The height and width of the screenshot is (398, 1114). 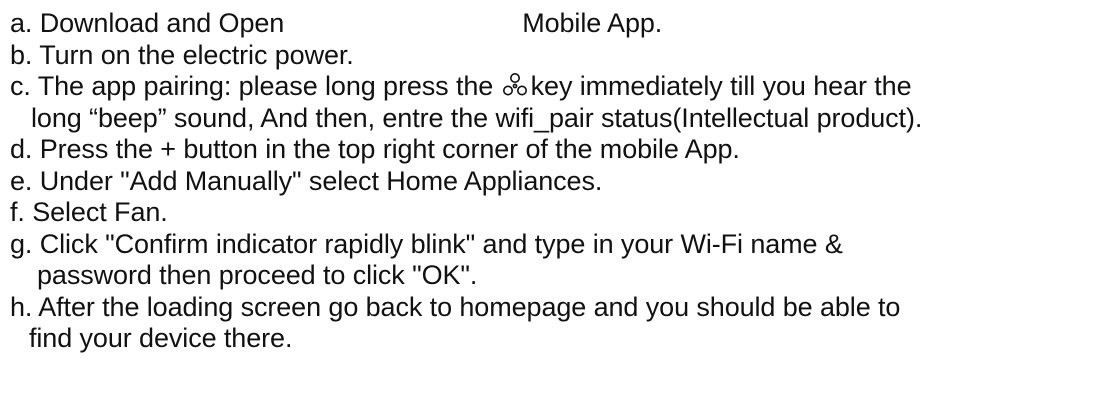 What do you see at coordinates (560, 56) in the screenshot?
I see `step-b: b. Turn on the electric power.` at bounding box center [560, 56].